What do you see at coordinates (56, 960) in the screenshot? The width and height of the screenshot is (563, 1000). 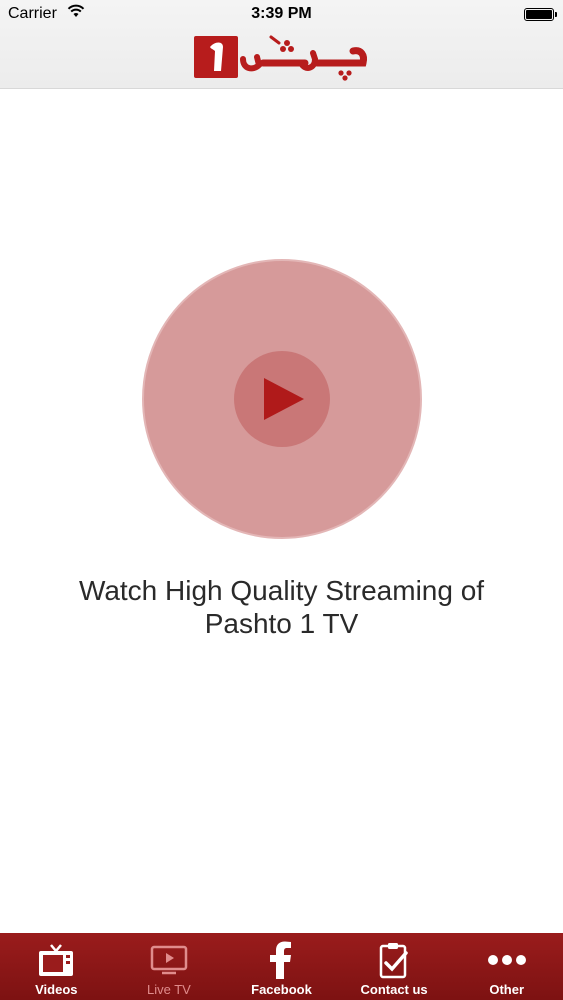 I see `tv-icon` at bounding box center [56, 960].